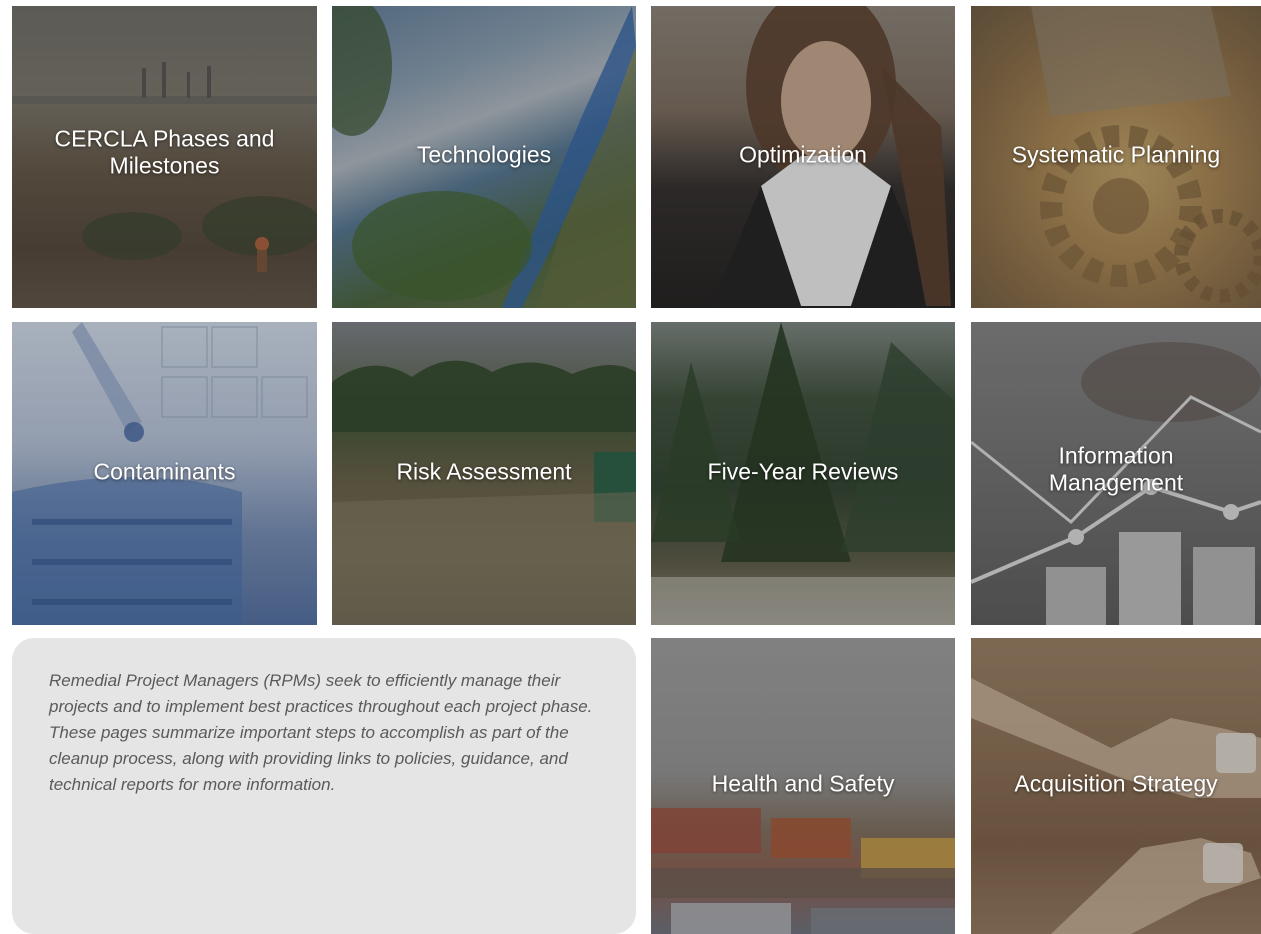  I want to click on tile-health-and-safety: Health and Safety, so click(803, 786).